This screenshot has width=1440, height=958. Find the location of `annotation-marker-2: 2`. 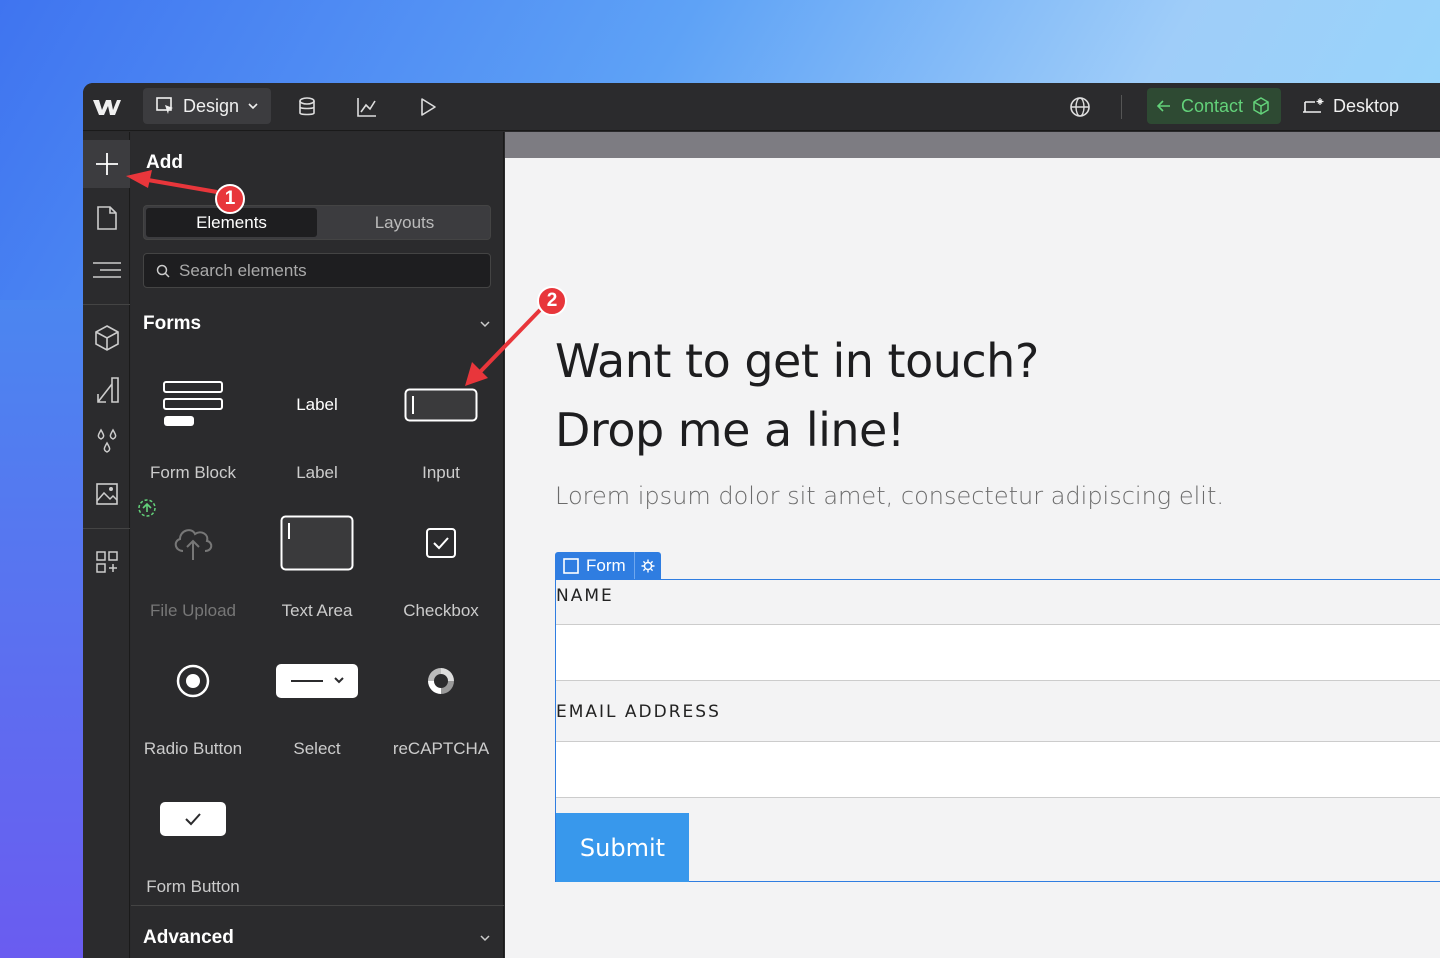

annotation-marker-2: 2 is located at coordinates (552, 301).